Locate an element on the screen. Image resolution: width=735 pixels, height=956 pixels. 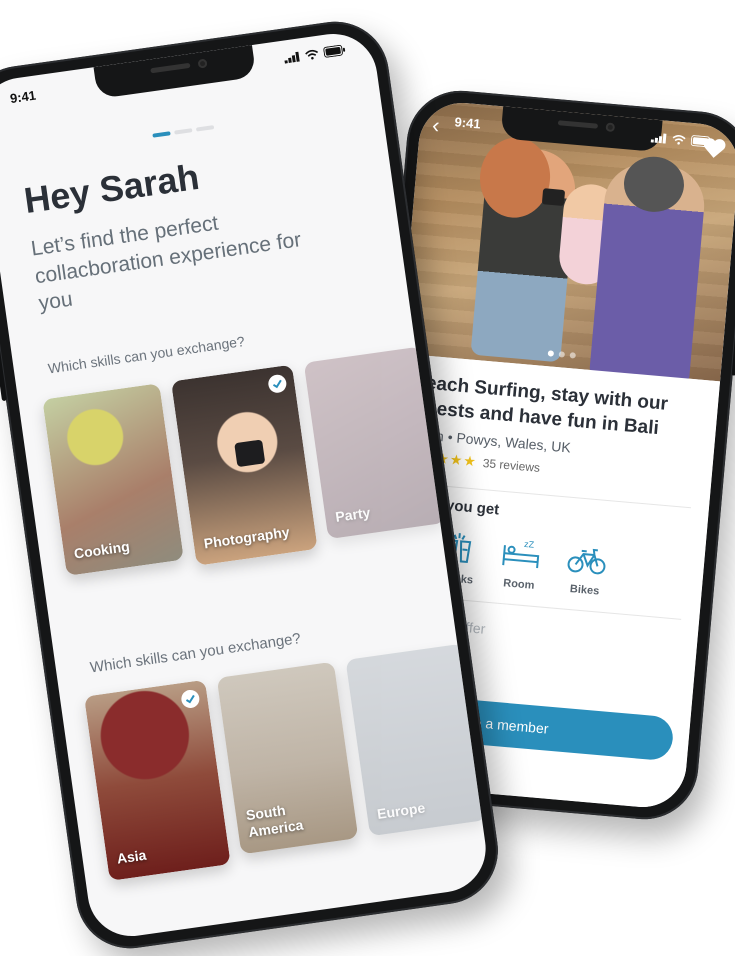
svg-text: zZ is located at coordinates (529, 544).